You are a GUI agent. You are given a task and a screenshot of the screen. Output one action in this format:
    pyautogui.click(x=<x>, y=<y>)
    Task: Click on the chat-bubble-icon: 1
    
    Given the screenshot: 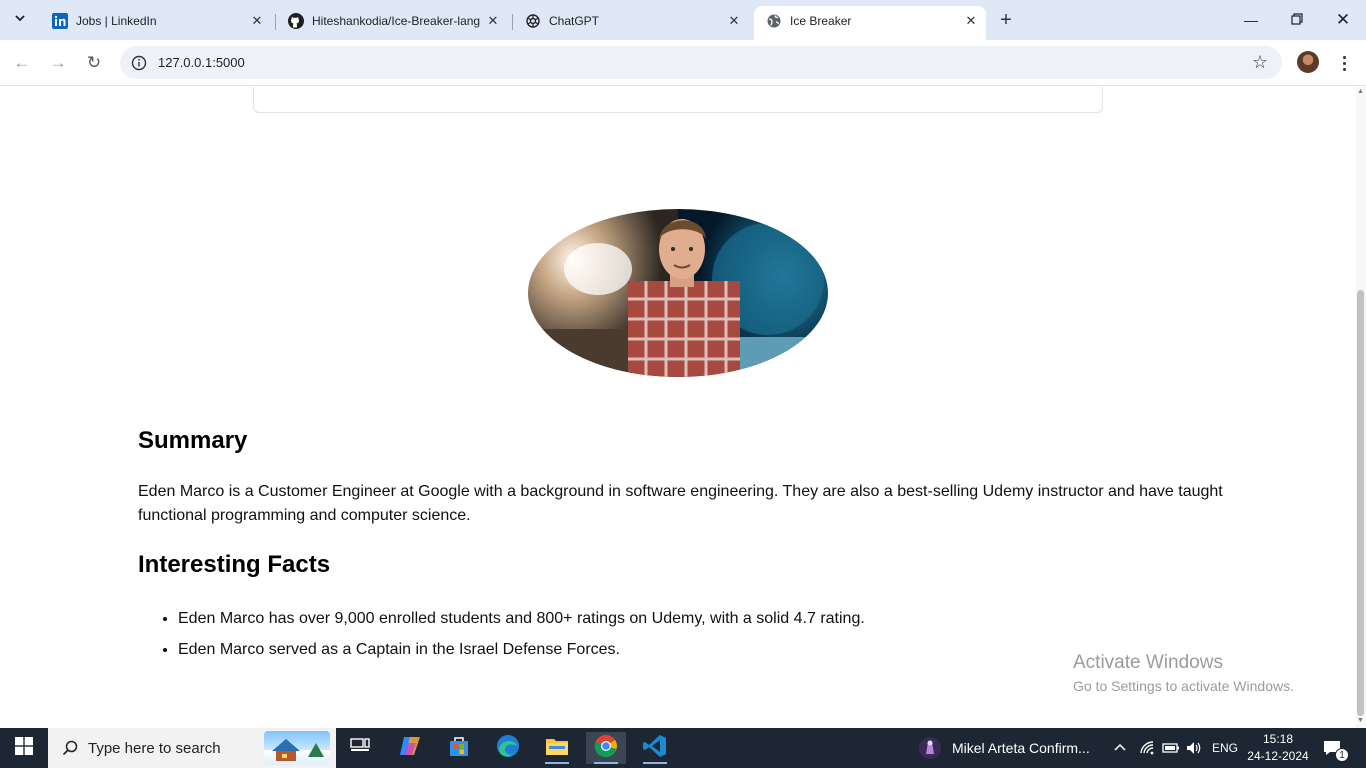 What is the action you would take?
    pyautogui.click(x=1335, y=750)
    